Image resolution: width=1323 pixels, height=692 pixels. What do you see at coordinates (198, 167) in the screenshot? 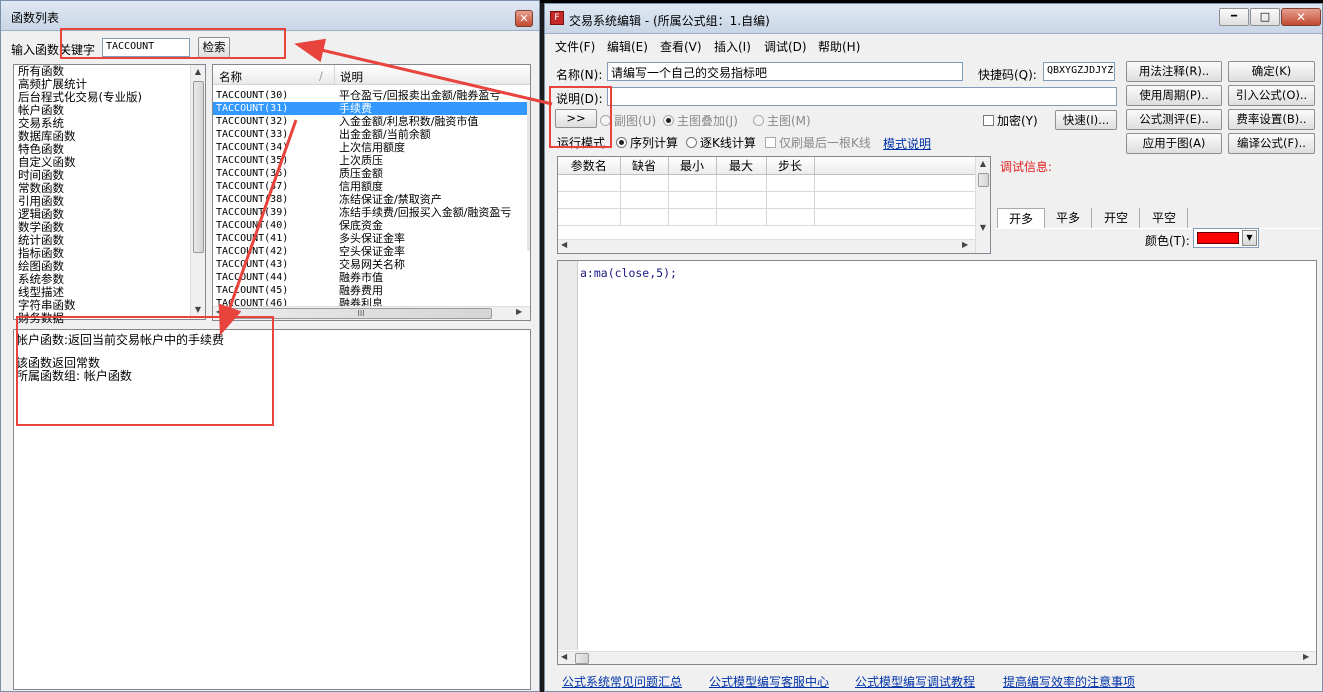
I see `scroll-thumb` at bounding box center [198, 167].